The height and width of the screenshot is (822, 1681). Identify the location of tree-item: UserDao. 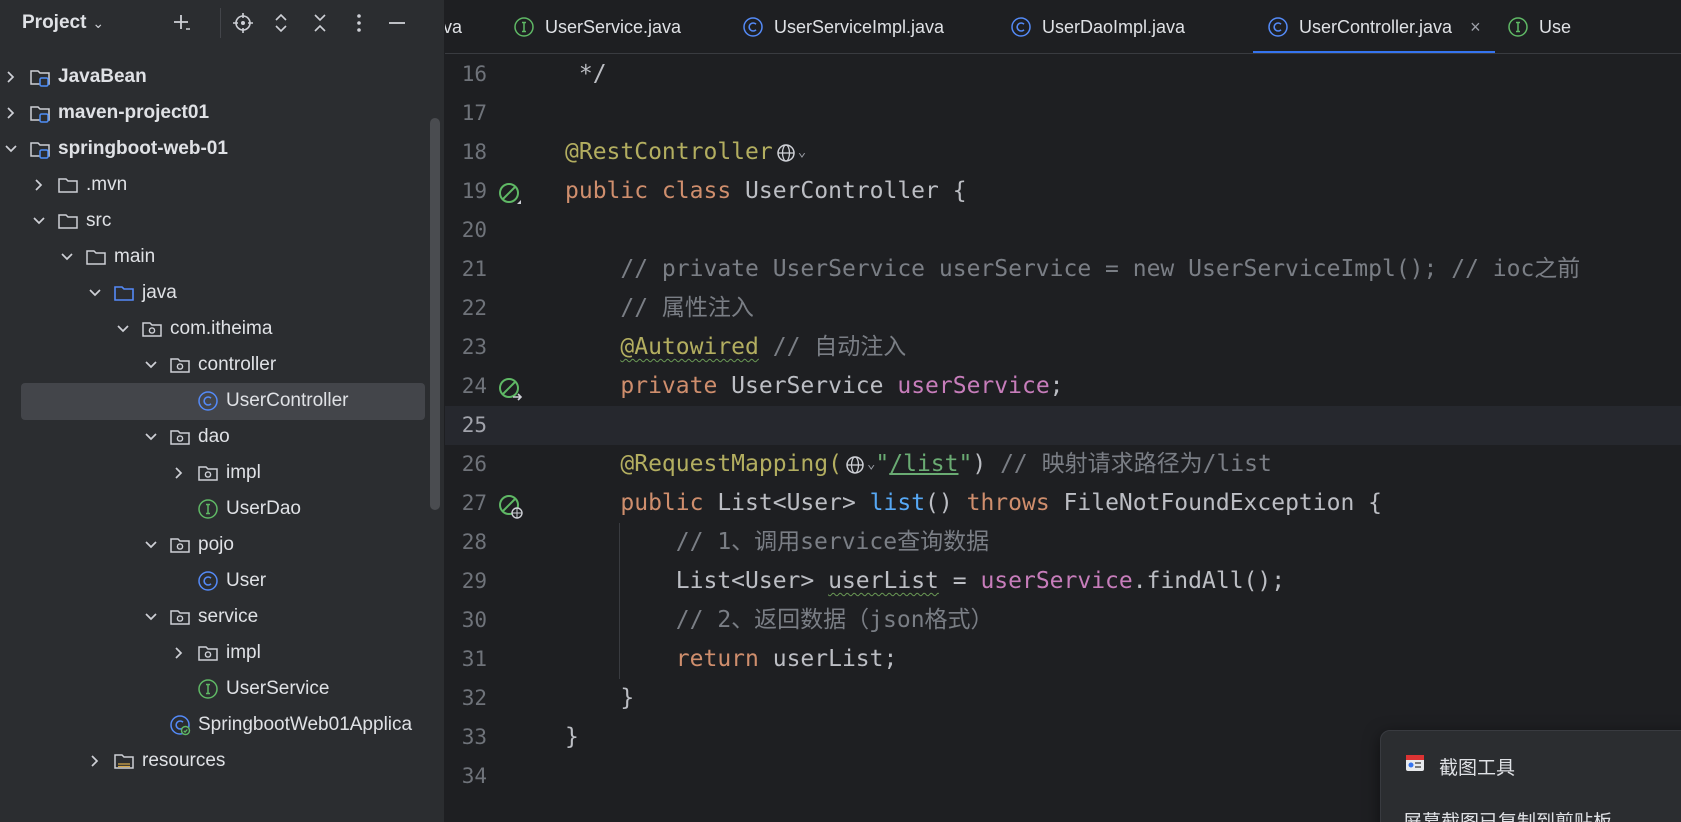
(222, 509).